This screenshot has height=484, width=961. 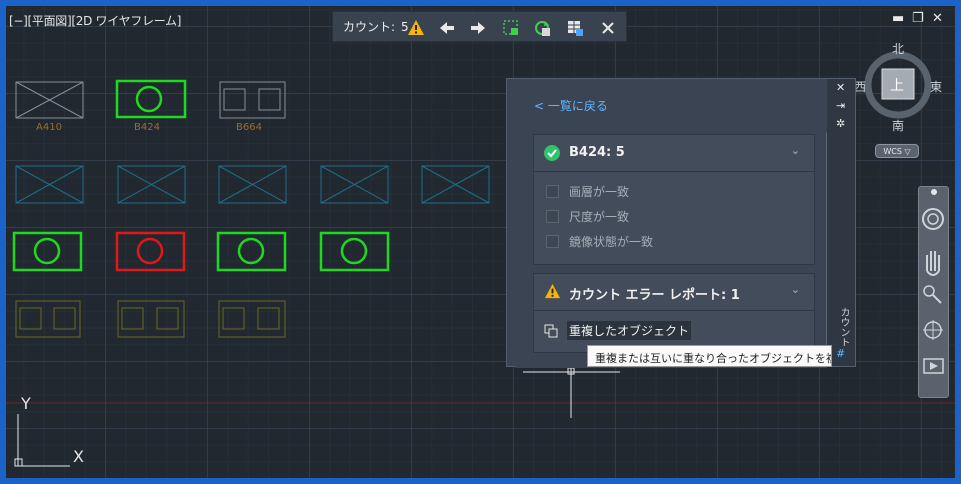 I want to click on olive-block-row, so click(x=150, y=319).